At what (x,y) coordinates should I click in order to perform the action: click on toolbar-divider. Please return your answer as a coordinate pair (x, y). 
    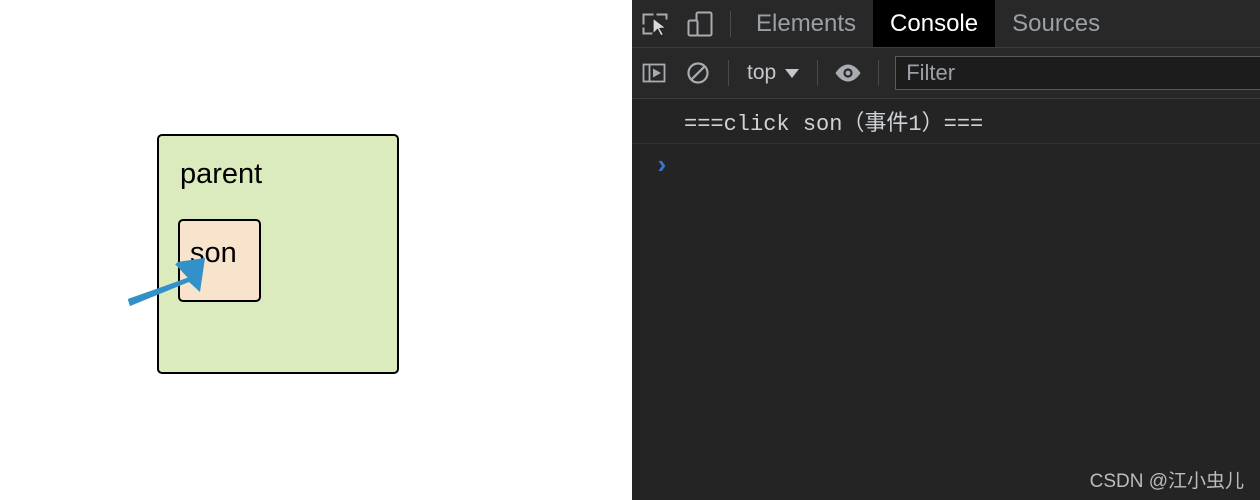
    Looking at the image, I should click on (730, 23).